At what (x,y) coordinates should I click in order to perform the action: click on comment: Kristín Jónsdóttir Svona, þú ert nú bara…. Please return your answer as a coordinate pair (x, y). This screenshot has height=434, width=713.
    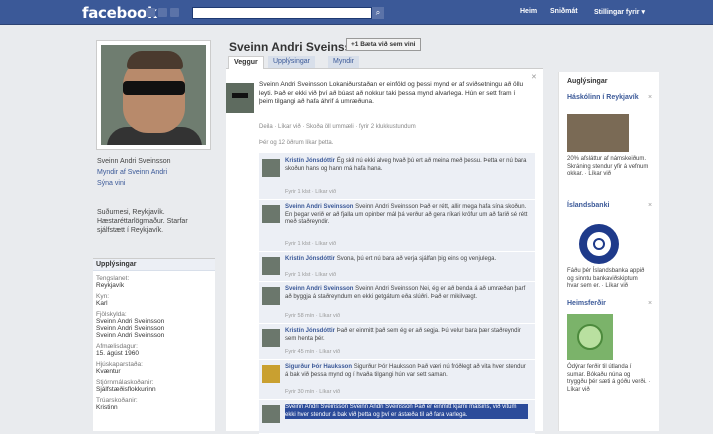
    Looking at the image, I should click on (397, 267).